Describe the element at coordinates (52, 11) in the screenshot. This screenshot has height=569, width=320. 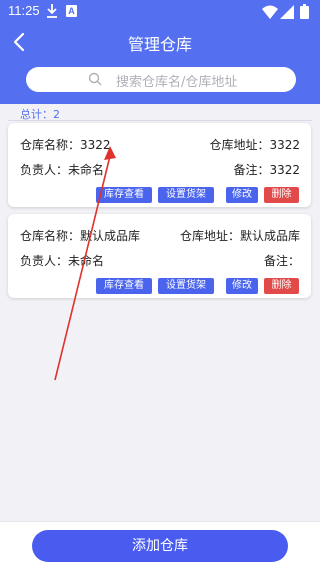
I see `download-icon` at that location.